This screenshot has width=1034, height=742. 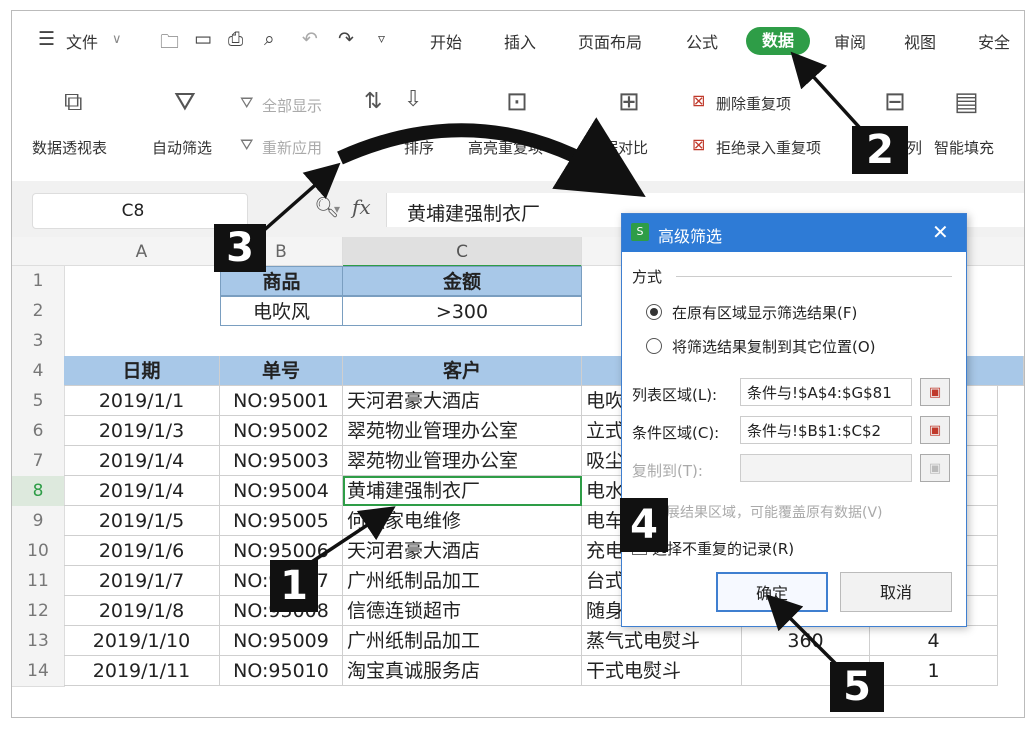 What do you see at coordinates (662, 641) in the screenshot?
I see `cell-product: 蒸气式电熨斗` at bounding box center [662, 641].